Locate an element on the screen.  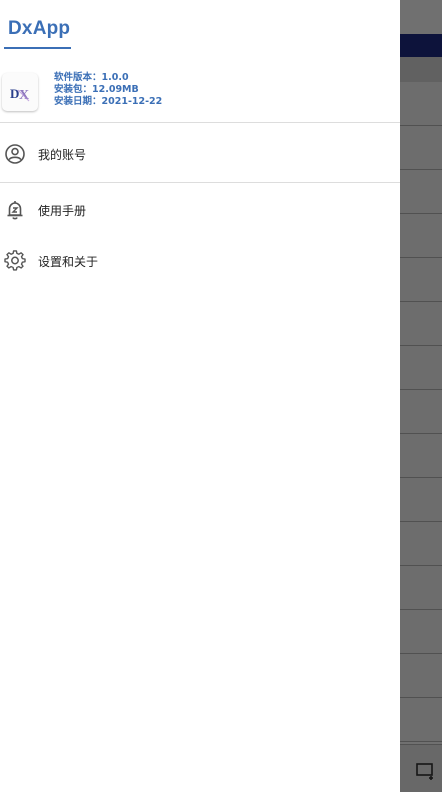
app-version: 软件版本：1.0.0 is located at coordinates (91, 77).